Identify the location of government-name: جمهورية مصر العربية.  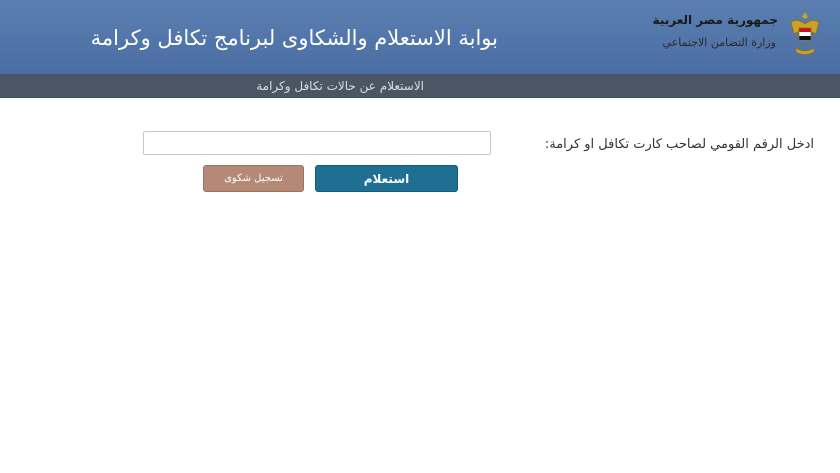
(715, 20).